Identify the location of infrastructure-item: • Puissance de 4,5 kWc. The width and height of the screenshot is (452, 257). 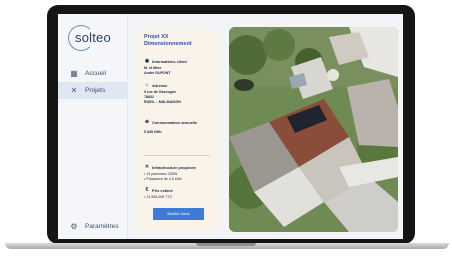
(163, 179).